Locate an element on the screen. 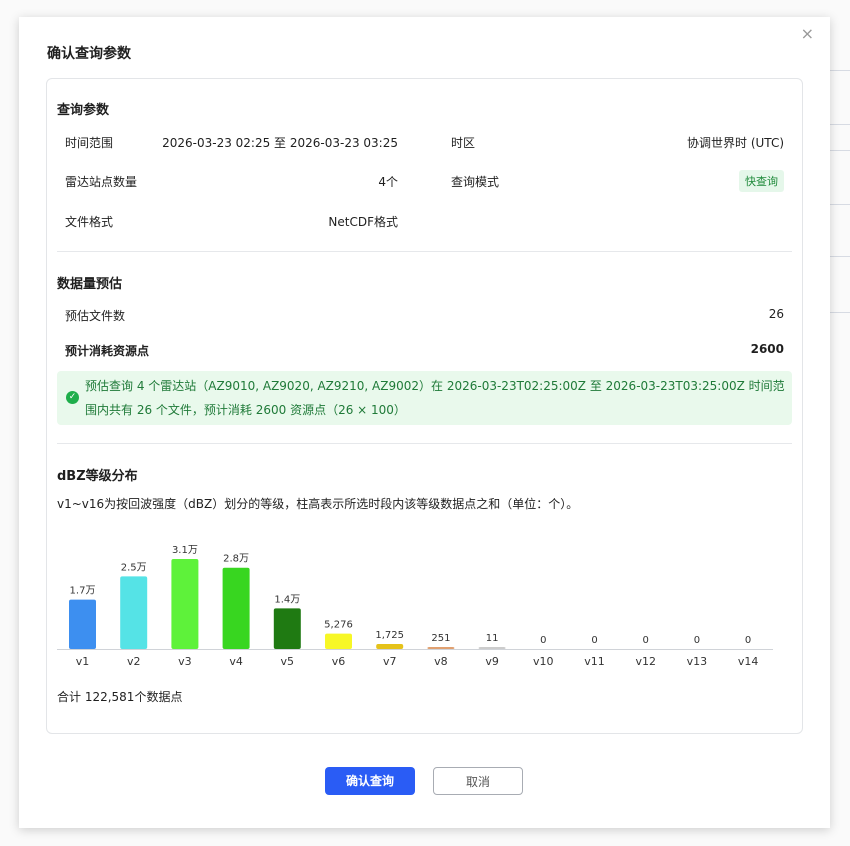 The image size is (850, 846). x-tick-label: v7 is located at coordinates (390, 661).